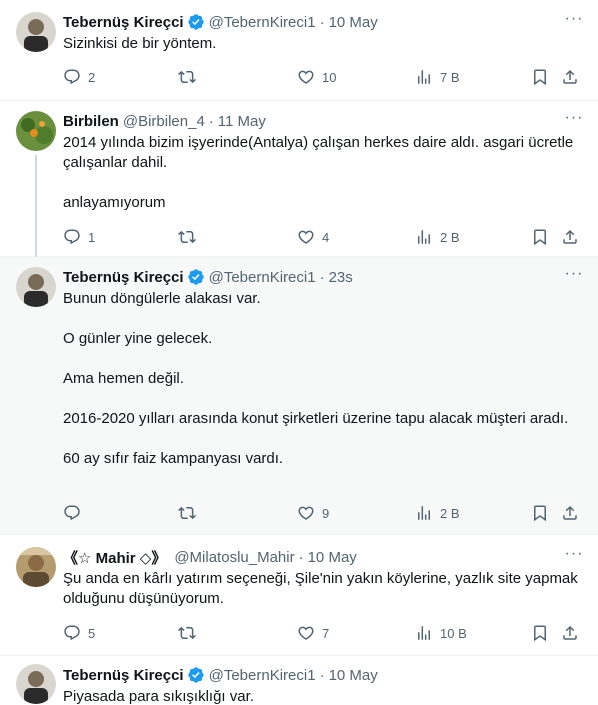 The height and width of the screenshot is (705, 598). Describe the element at coordinates (36, 206) in the screenshot. I see `thread-line` at that location.